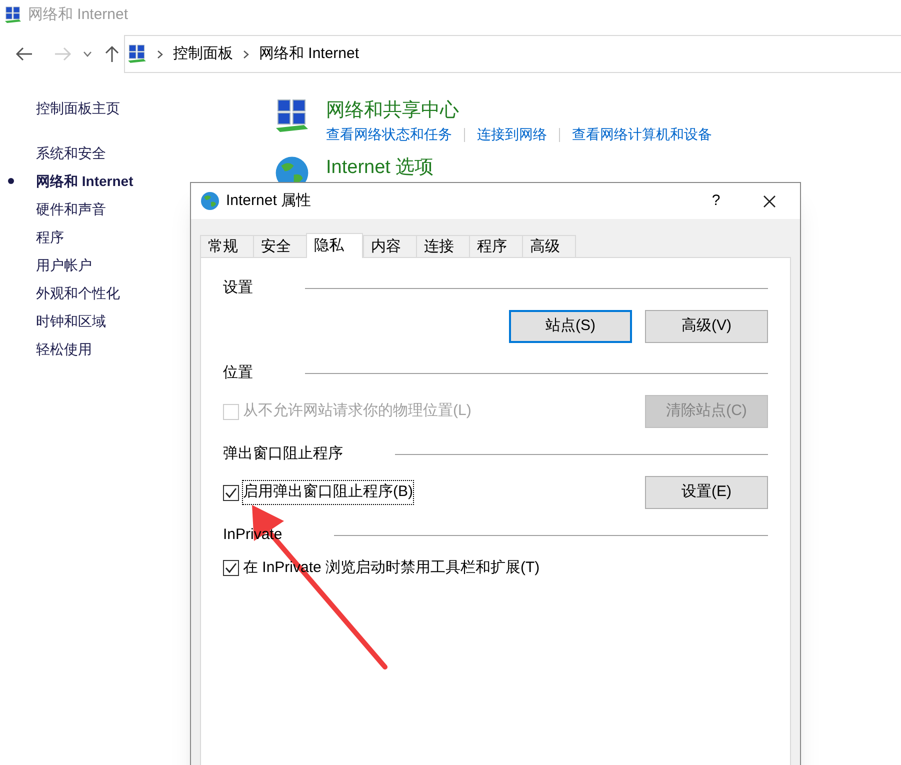 Image resolution: width=901 pixels, height=765 pixels. What do you see at coordinates (64, 349) in the screenshot?
I see `sidebar-item: 轻松使用` at bounding box center [64, 349].